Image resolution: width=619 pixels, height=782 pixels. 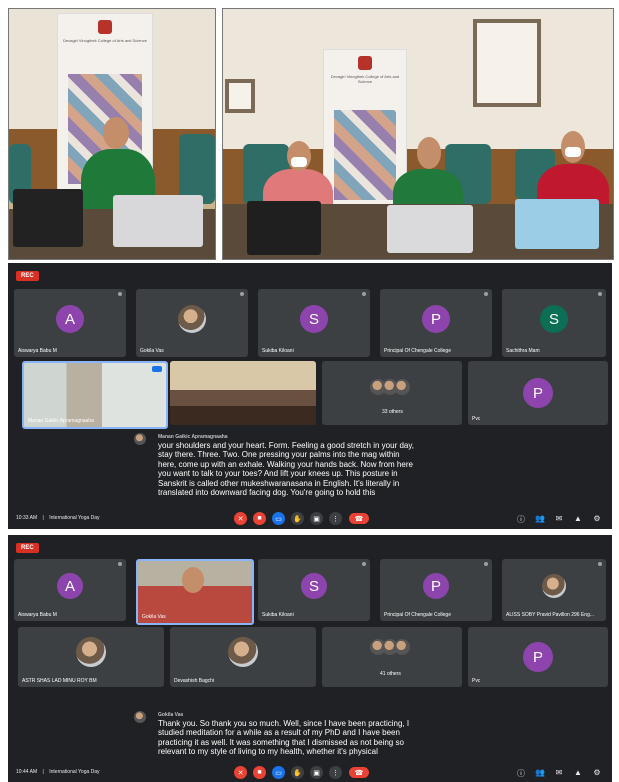 I want to click on video-tile: Manan Gaikic Apramagnaaha, so click(x=95, y=395).